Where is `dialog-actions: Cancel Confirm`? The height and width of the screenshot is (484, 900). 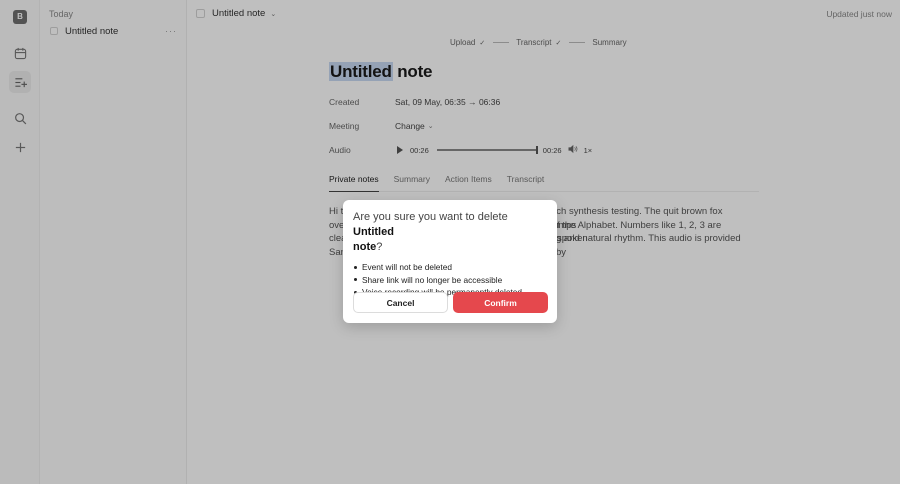 dialog-actions: Cancel Confirm is located at coordinates (450, 302).